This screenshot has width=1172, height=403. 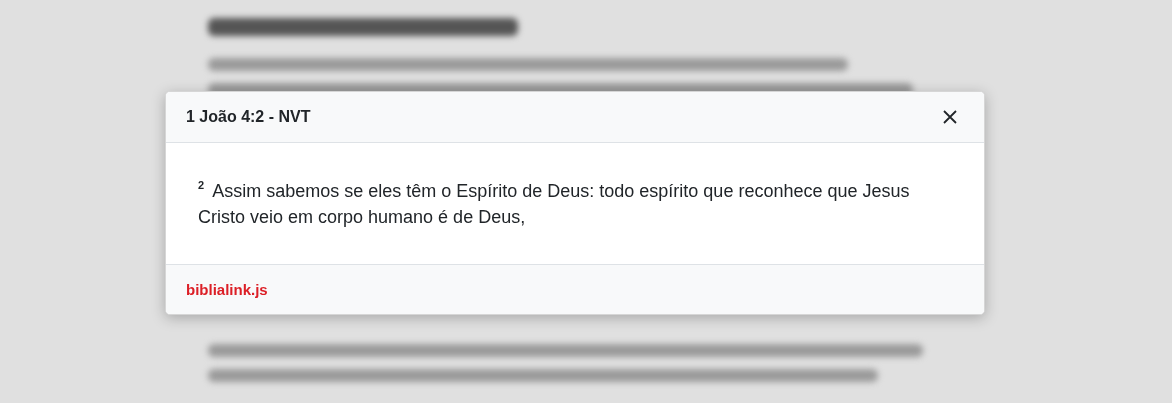 I want to click on close-button, so click(x=950, y=117).